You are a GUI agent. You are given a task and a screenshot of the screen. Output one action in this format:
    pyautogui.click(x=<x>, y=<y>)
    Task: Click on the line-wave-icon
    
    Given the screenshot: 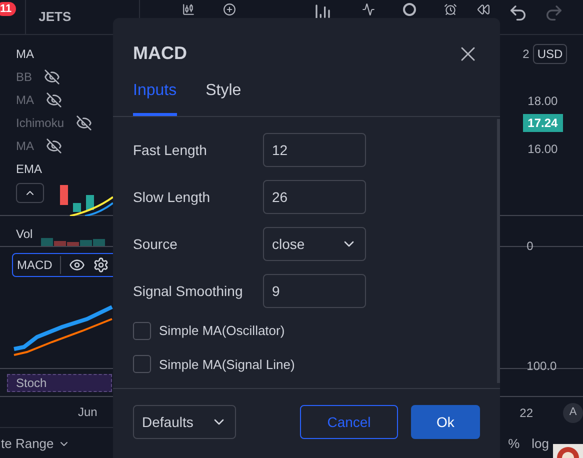 What is the action you would take?
    pyautogui.click(x=368, y=9)
    